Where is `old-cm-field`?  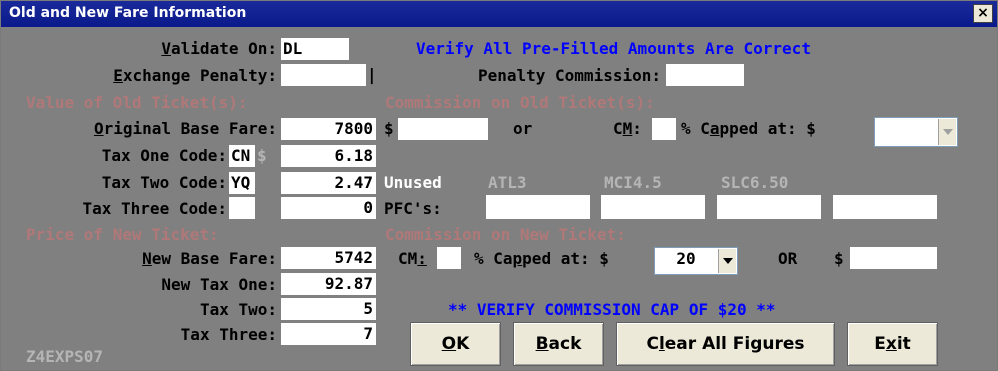 old-cm-field is located at coordinates (664, 129).